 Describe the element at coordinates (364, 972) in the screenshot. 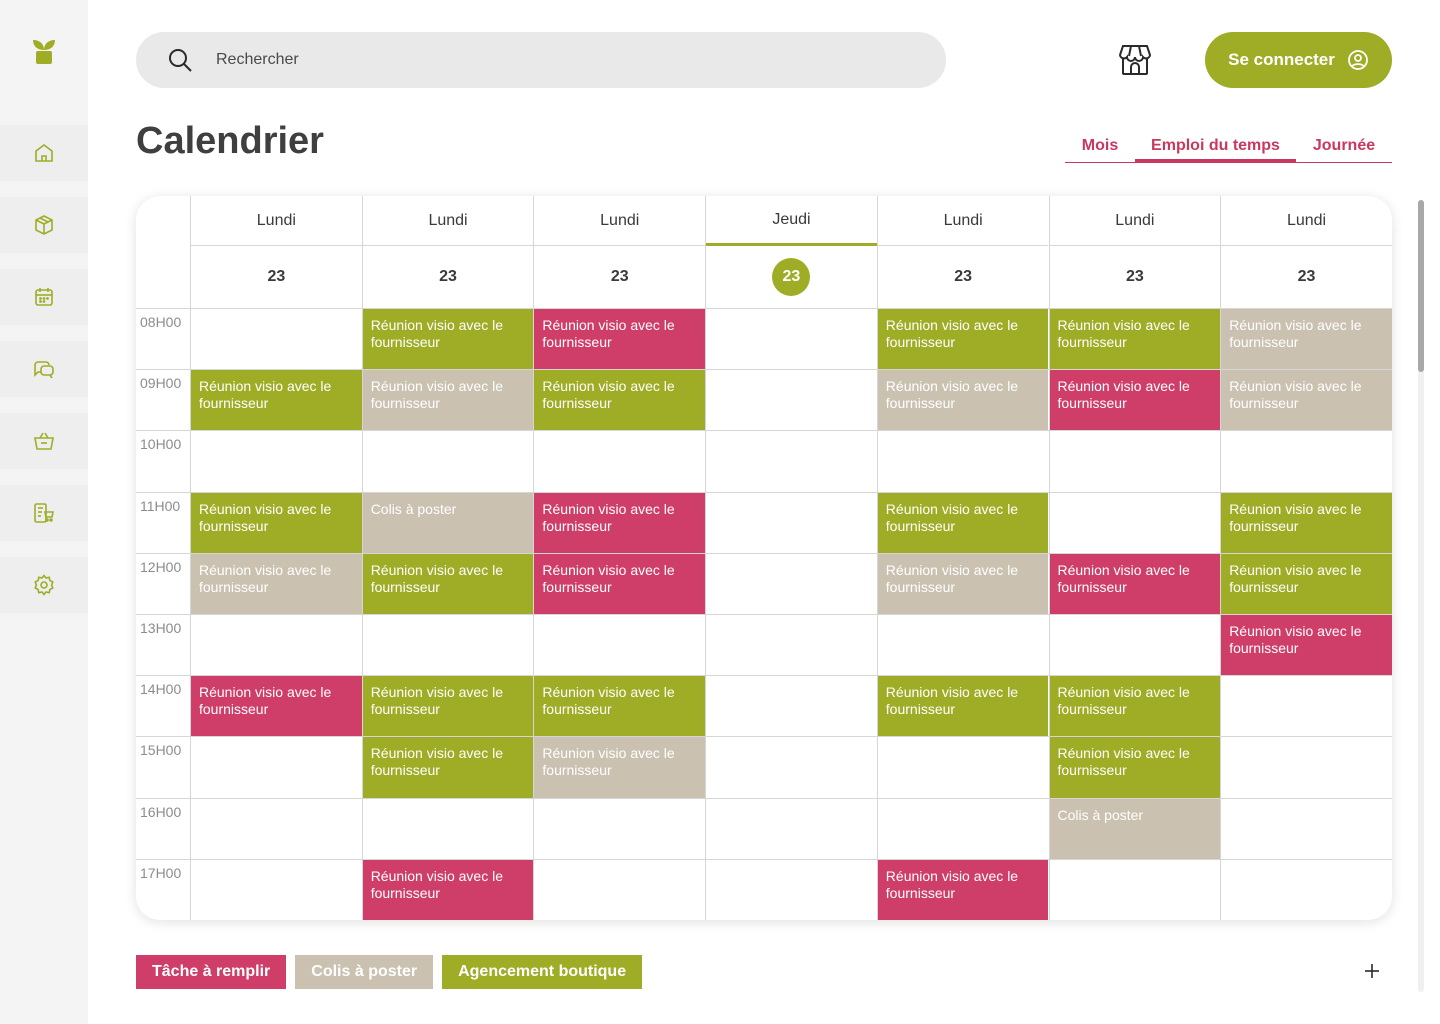

I see `legend-item: Colis à poster` at that location.